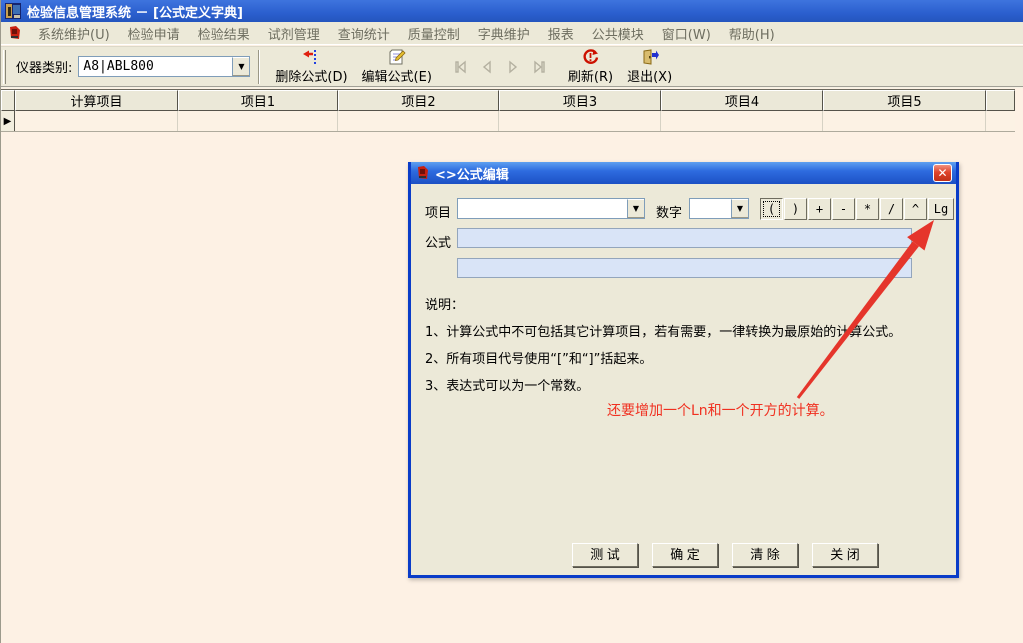 Image resolution: width=1023 pixels, height=643 pixels. What do you see at coordinates (8, 121) in the screenshot?
I see `row-selector-icon: ▶` at bounding box center [8, 121].